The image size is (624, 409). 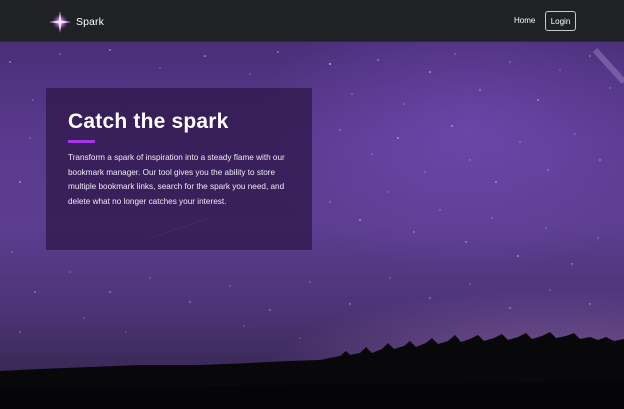 I want to click on title-accent-underline, so click(x=81, y=141).